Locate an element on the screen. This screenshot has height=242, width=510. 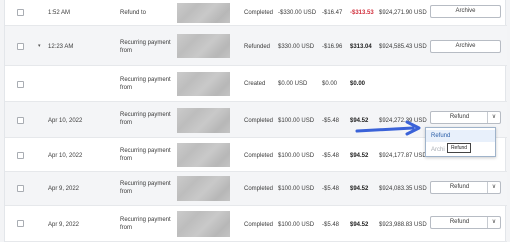
transaction-status: Refunded is located at coordinates (257, 47).